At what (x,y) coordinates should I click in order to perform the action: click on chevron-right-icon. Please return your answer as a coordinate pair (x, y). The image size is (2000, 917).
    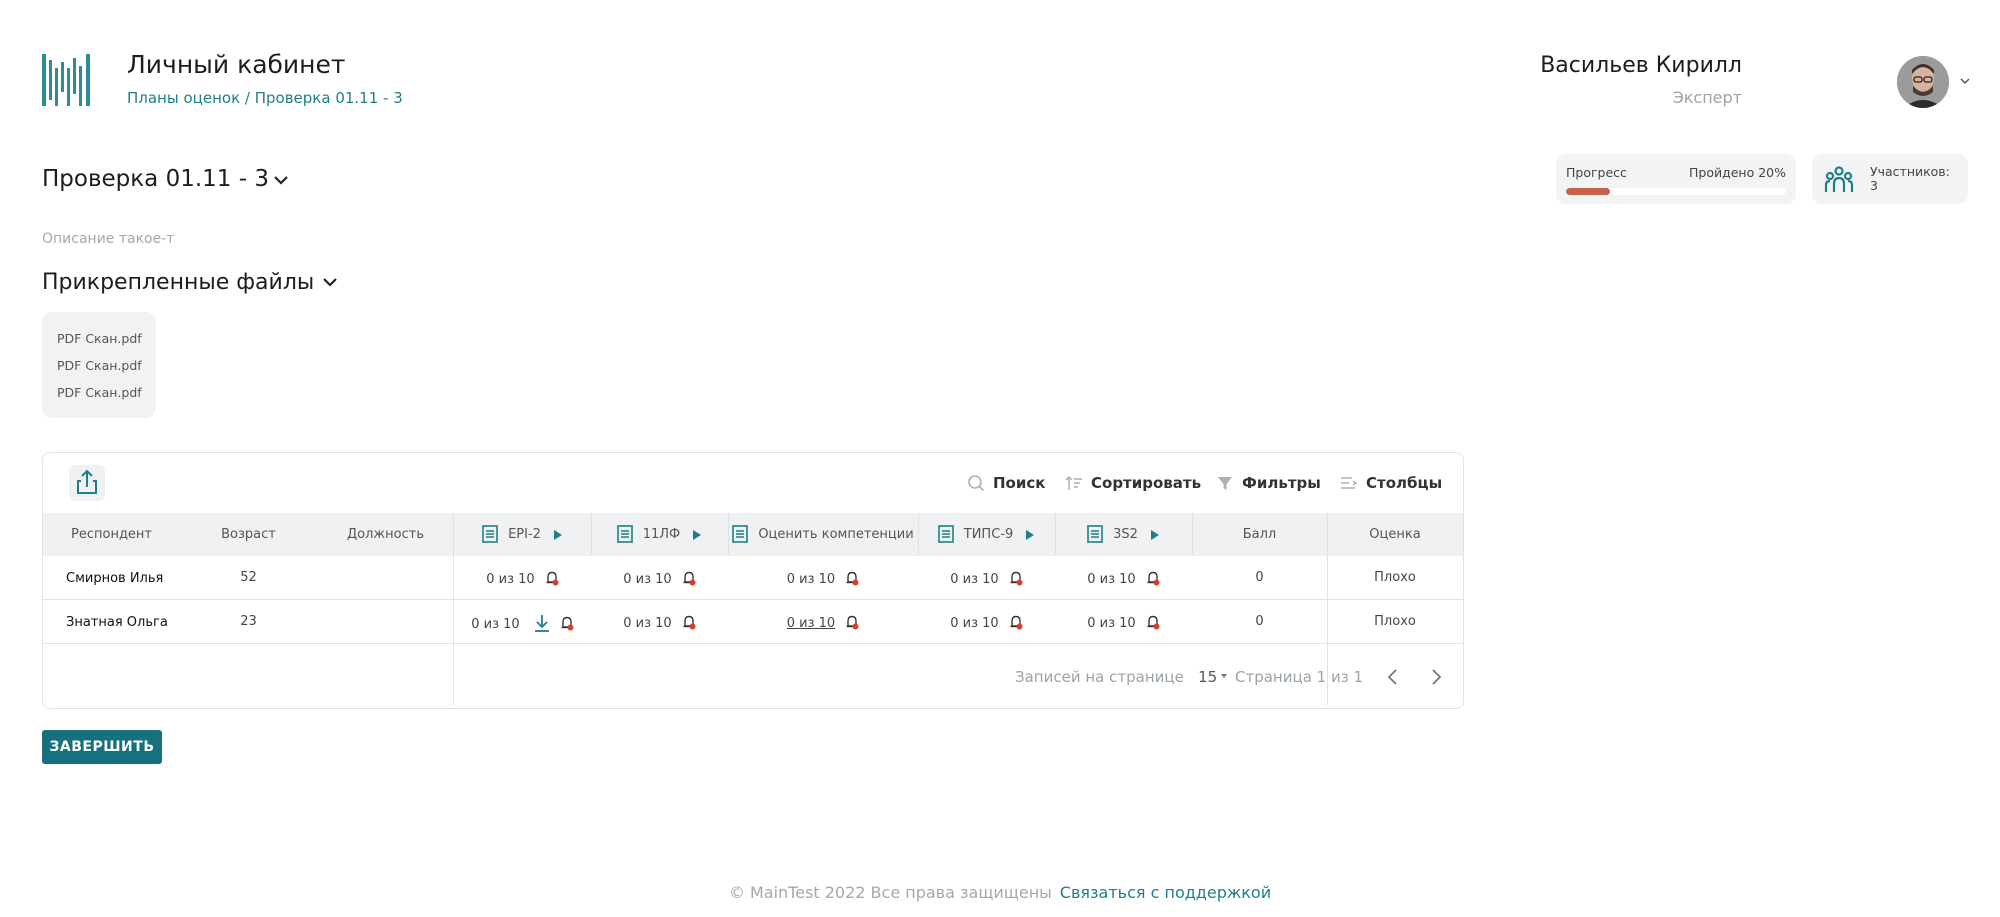
    Looking at the image, I should click on (1436, 677).